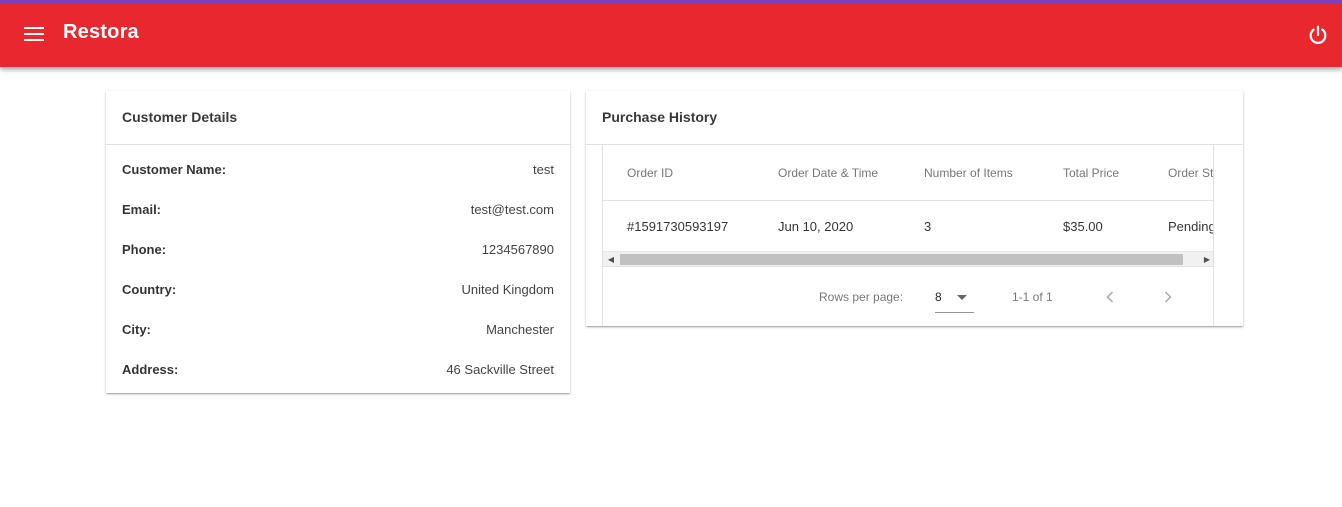 The height and width of the screenshot is (507, 1342). What do you see at coordinates (517, 249) in the screenshot?
I see `detail-value: 1234567890` at bounding box center [517, 249].